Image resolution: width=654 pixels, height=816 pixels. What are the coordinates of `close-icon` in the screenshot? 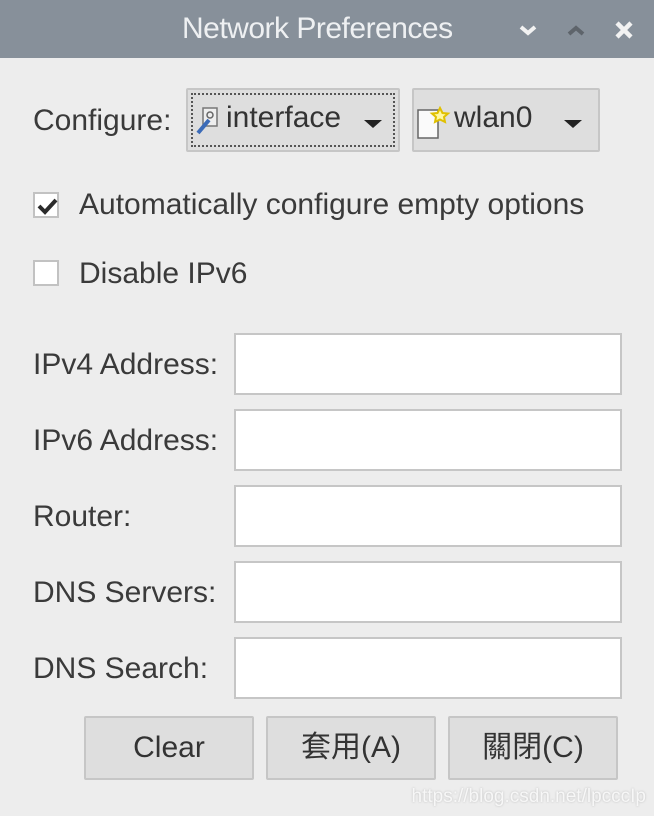 It's located at (624, 30).